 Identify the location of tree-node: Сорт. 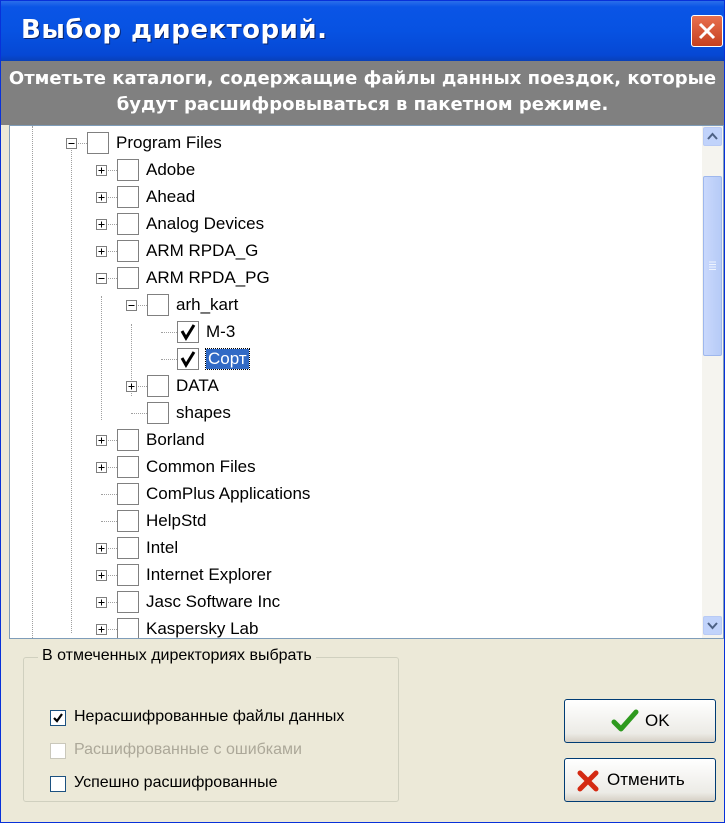
(355, 359).